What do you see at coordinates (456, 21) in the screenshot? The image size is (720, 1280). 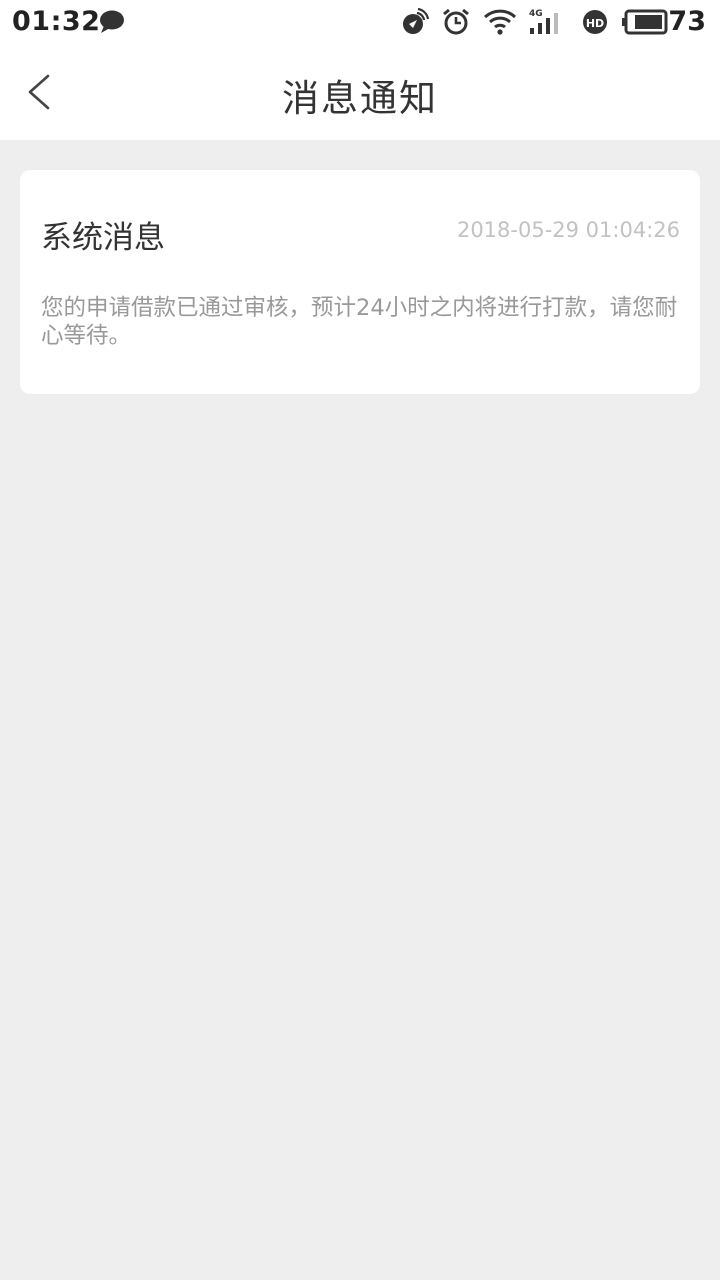 I see `alarm-icon` at bounding box center [456, 21].